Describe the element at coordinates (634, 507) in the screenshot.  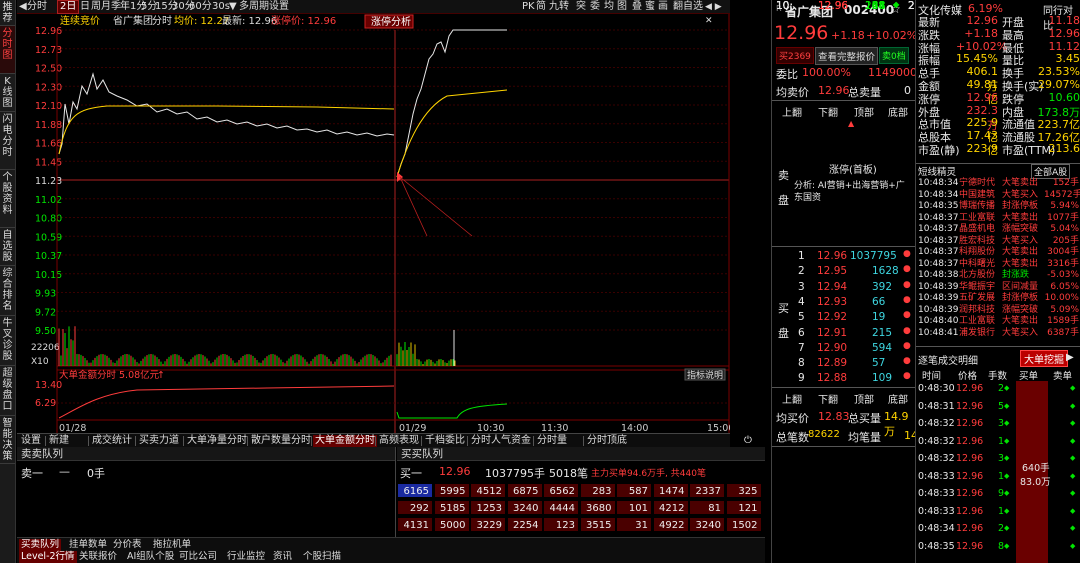
I see `queue-cell: 101` at that location.